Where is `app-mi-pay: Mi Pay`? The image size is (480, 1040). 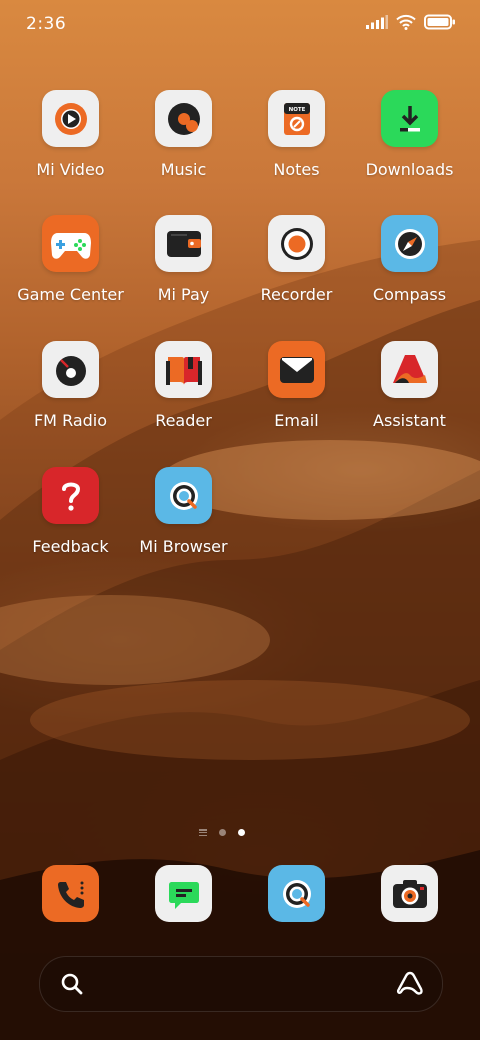 app-mi-pay: Mi Pay is located at coordinates (183, 270).